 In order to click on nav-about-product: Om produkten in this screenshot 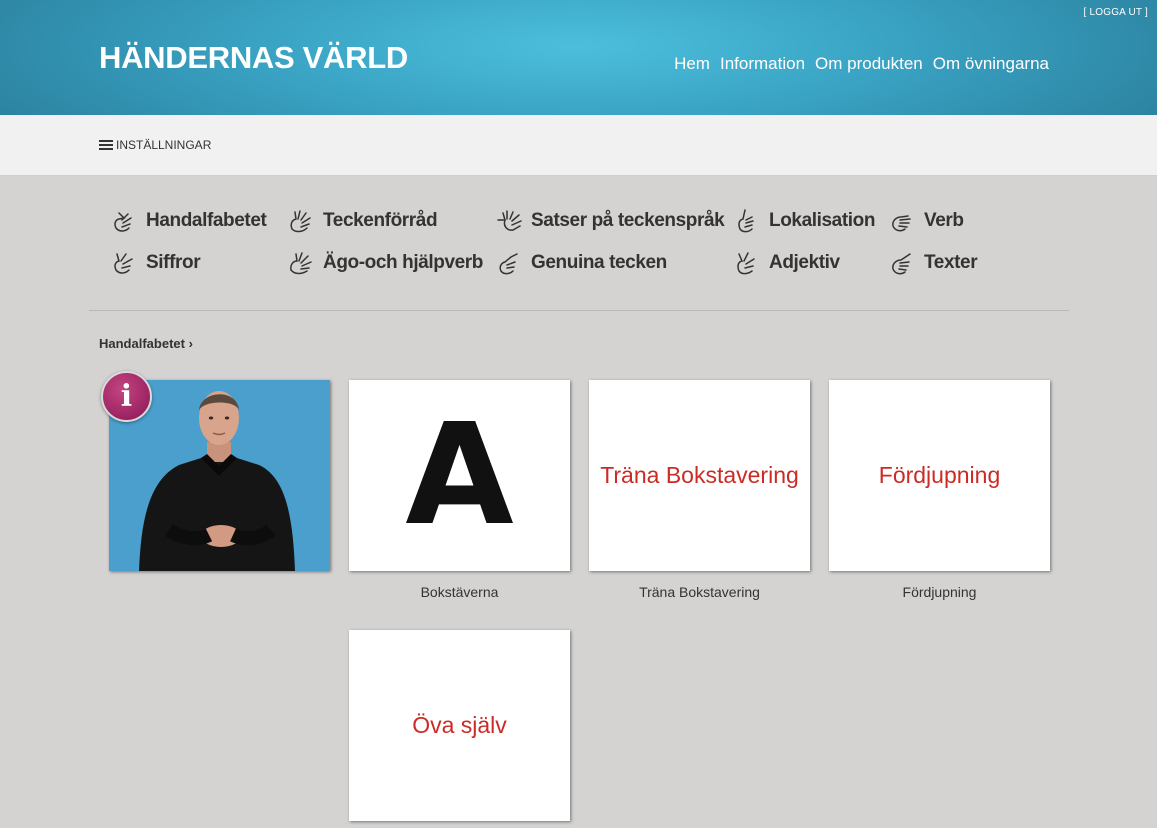, I will do `click(869, 64)`.